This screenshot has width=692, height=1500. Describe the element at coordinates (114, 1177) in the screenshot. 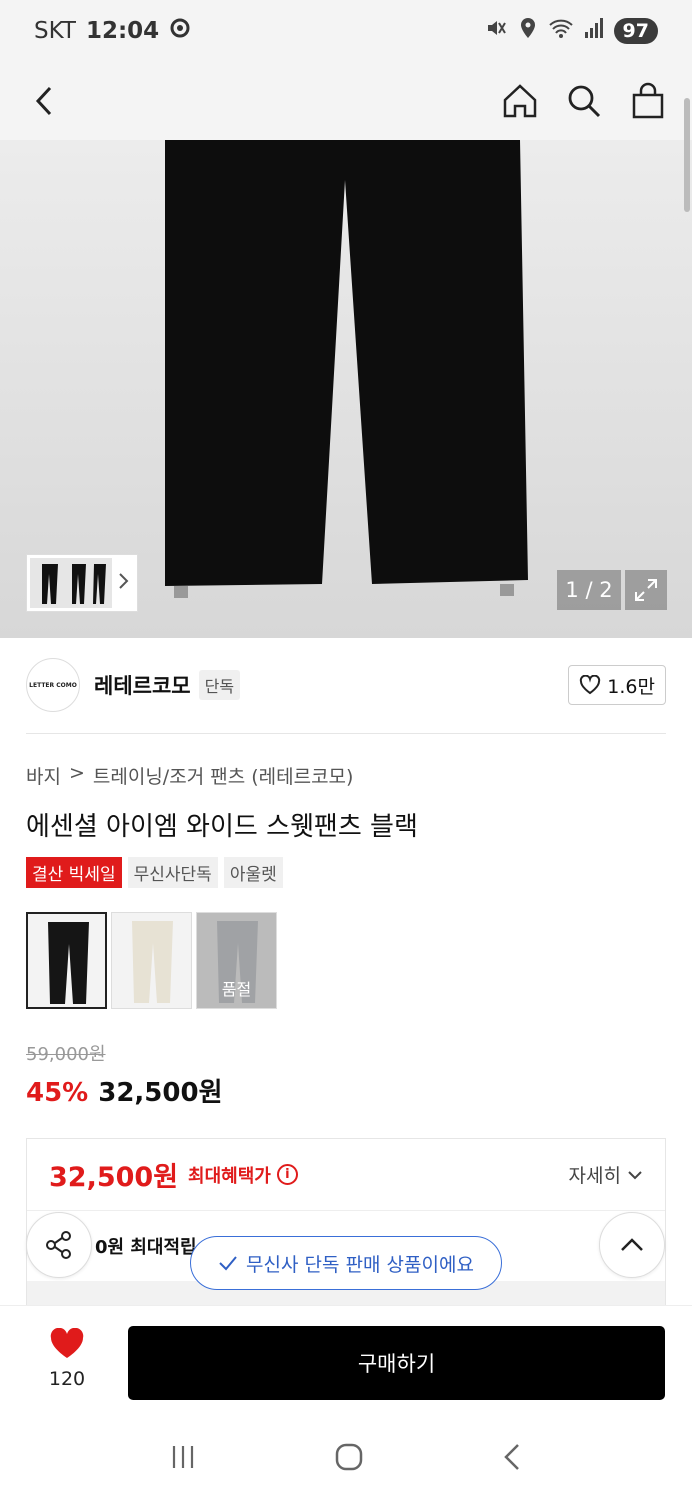

I see `benefit-price: 32,500원` at that location.